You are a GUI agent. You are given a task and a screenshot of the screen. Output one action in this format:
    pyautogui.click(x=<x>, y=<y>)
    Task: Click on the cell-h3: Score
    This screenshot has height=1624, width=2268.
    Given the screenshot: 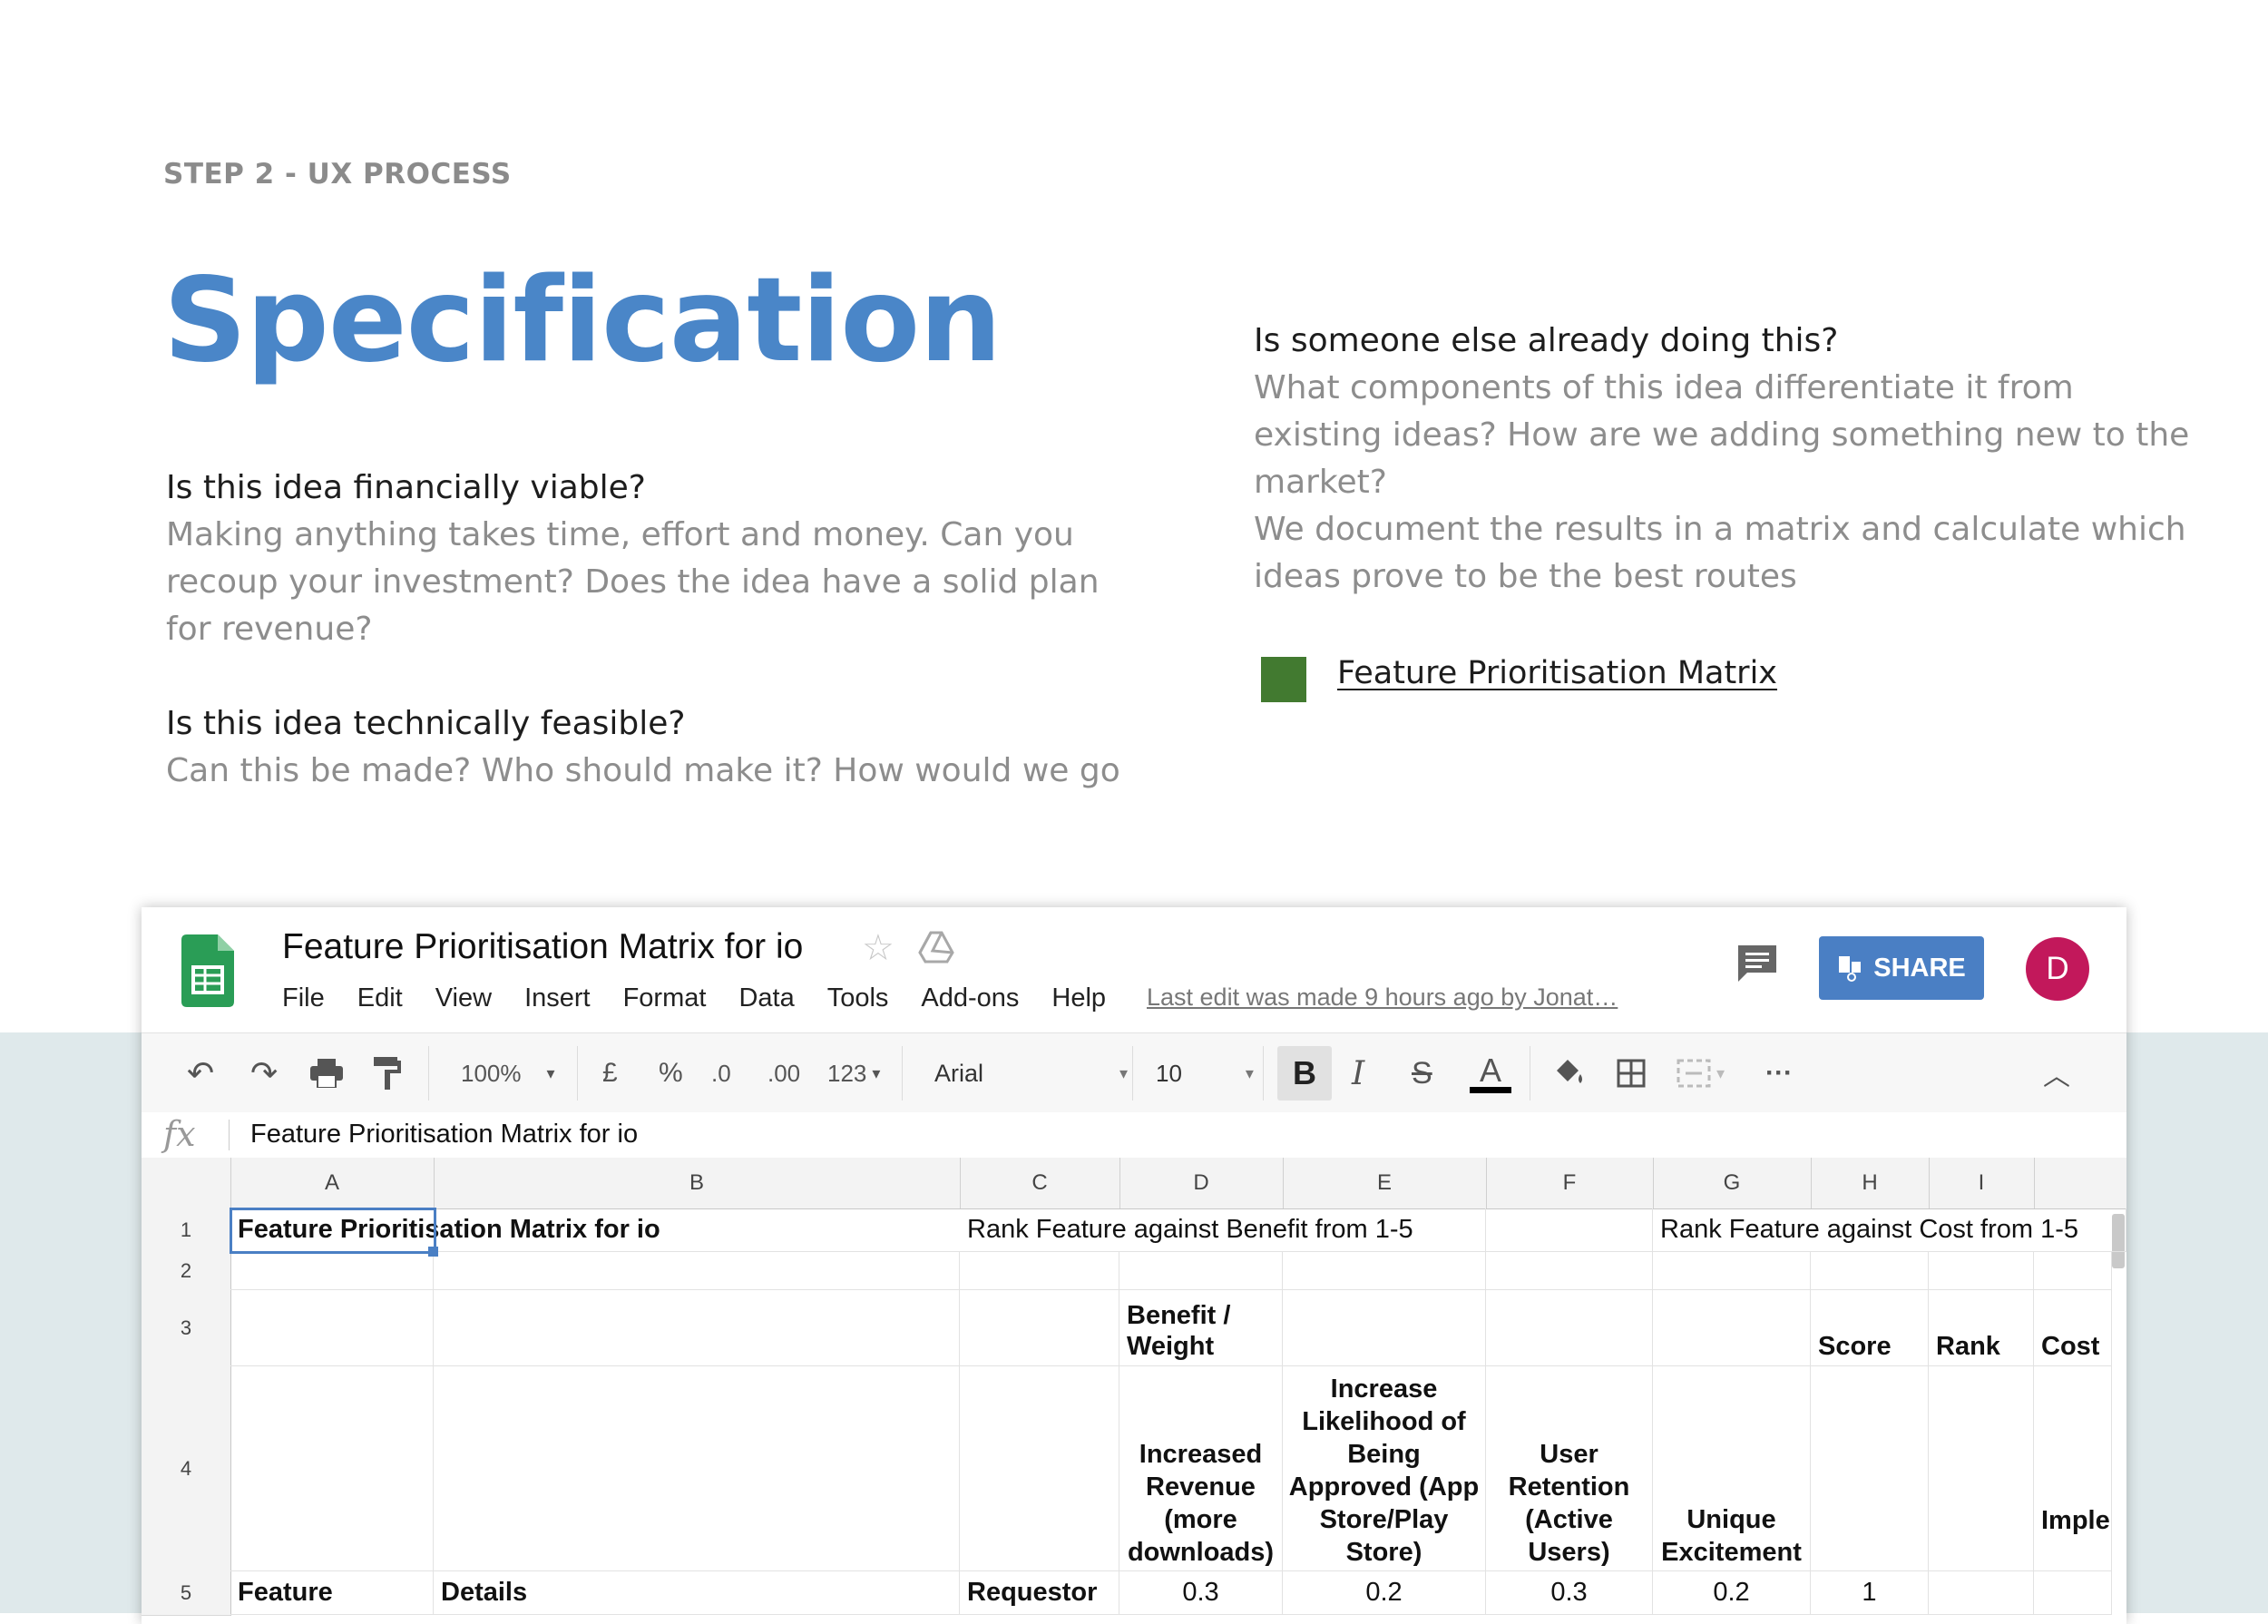 What is the action you would take?
    pyautogui.click(x=1870, y=1328)
    